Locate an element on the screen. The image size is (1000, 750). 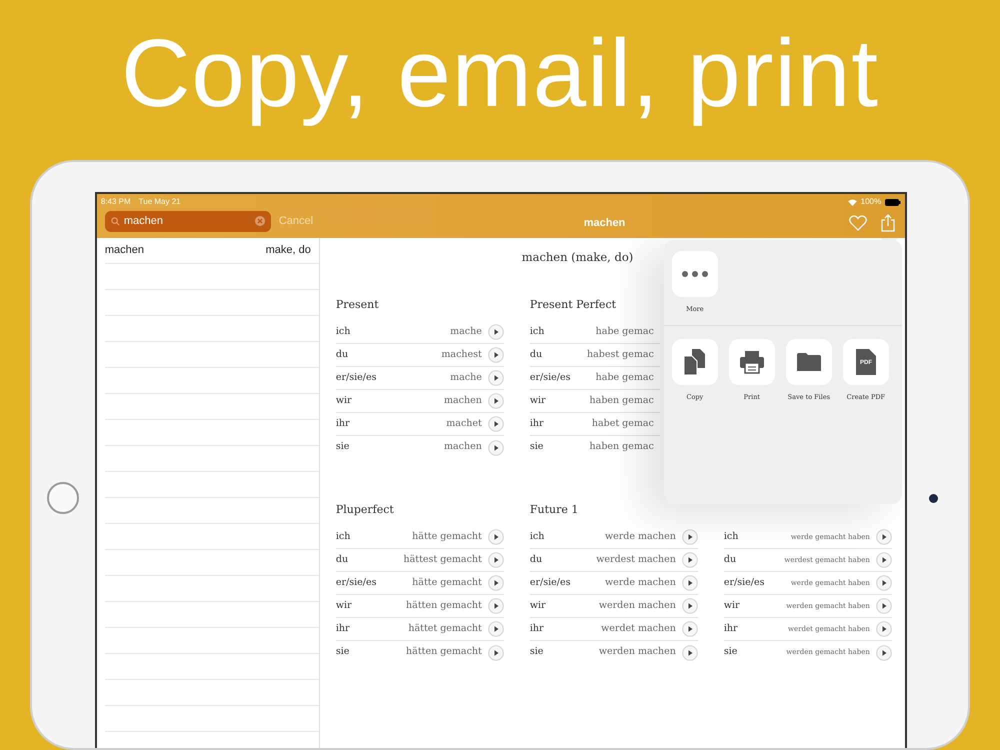
printer-icon is located at coordinates (752, 362).